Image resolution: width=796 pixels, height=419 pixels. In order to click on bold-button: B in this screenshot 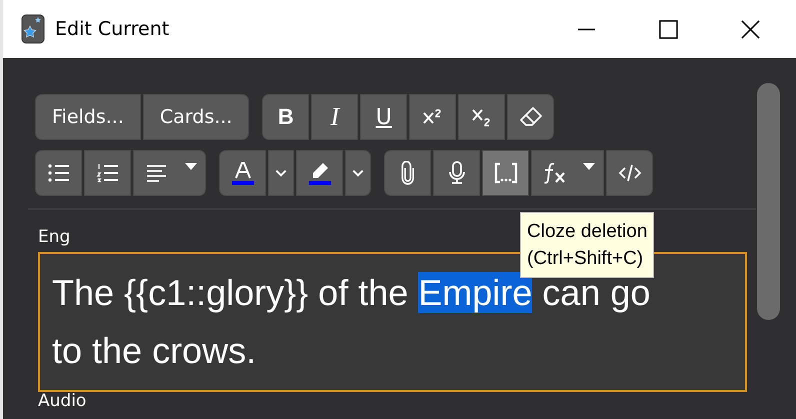, I will do `click(286, 117)`.